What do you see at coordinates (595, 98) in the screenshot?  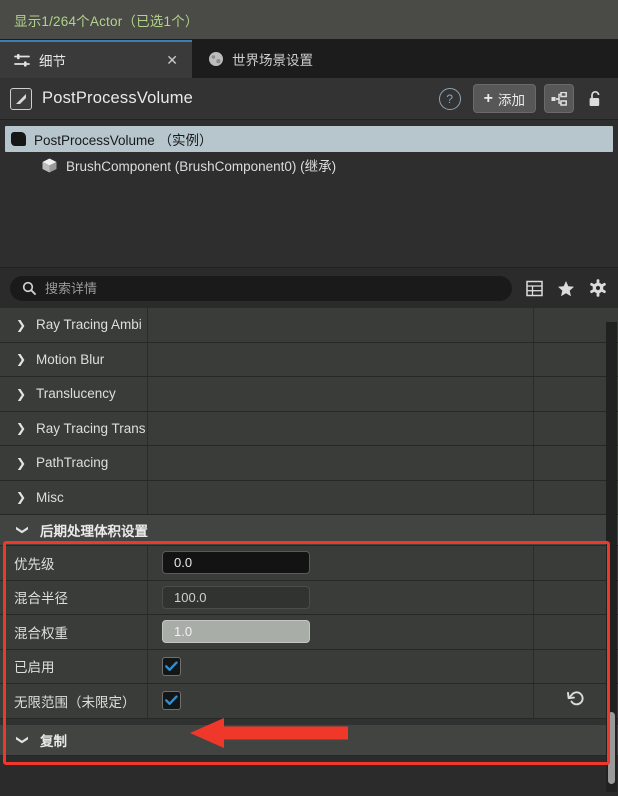 I see `unlocked-padlock-icon` at bounding box center [595, 98].